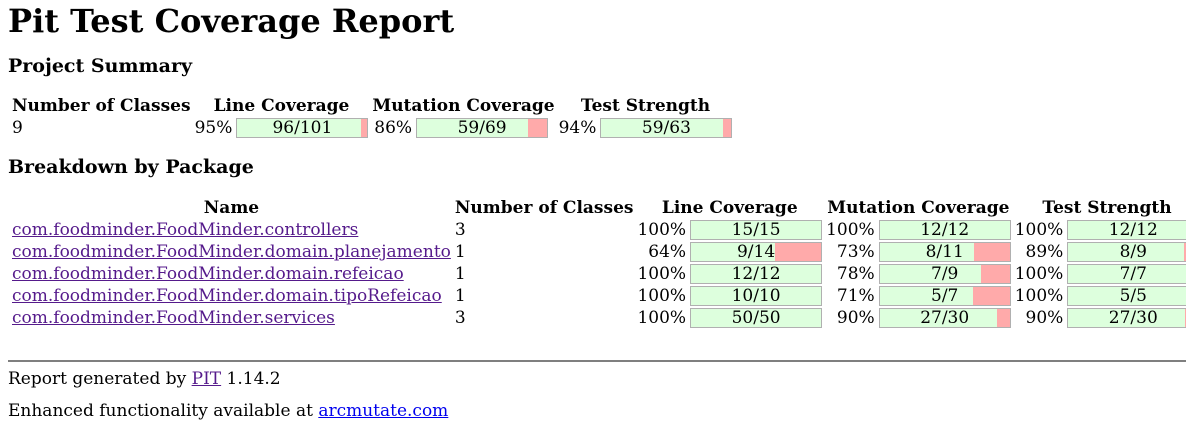  I want to click on package-cell: com.foodminder.FoodMinder.controllers, so click(231, 230).